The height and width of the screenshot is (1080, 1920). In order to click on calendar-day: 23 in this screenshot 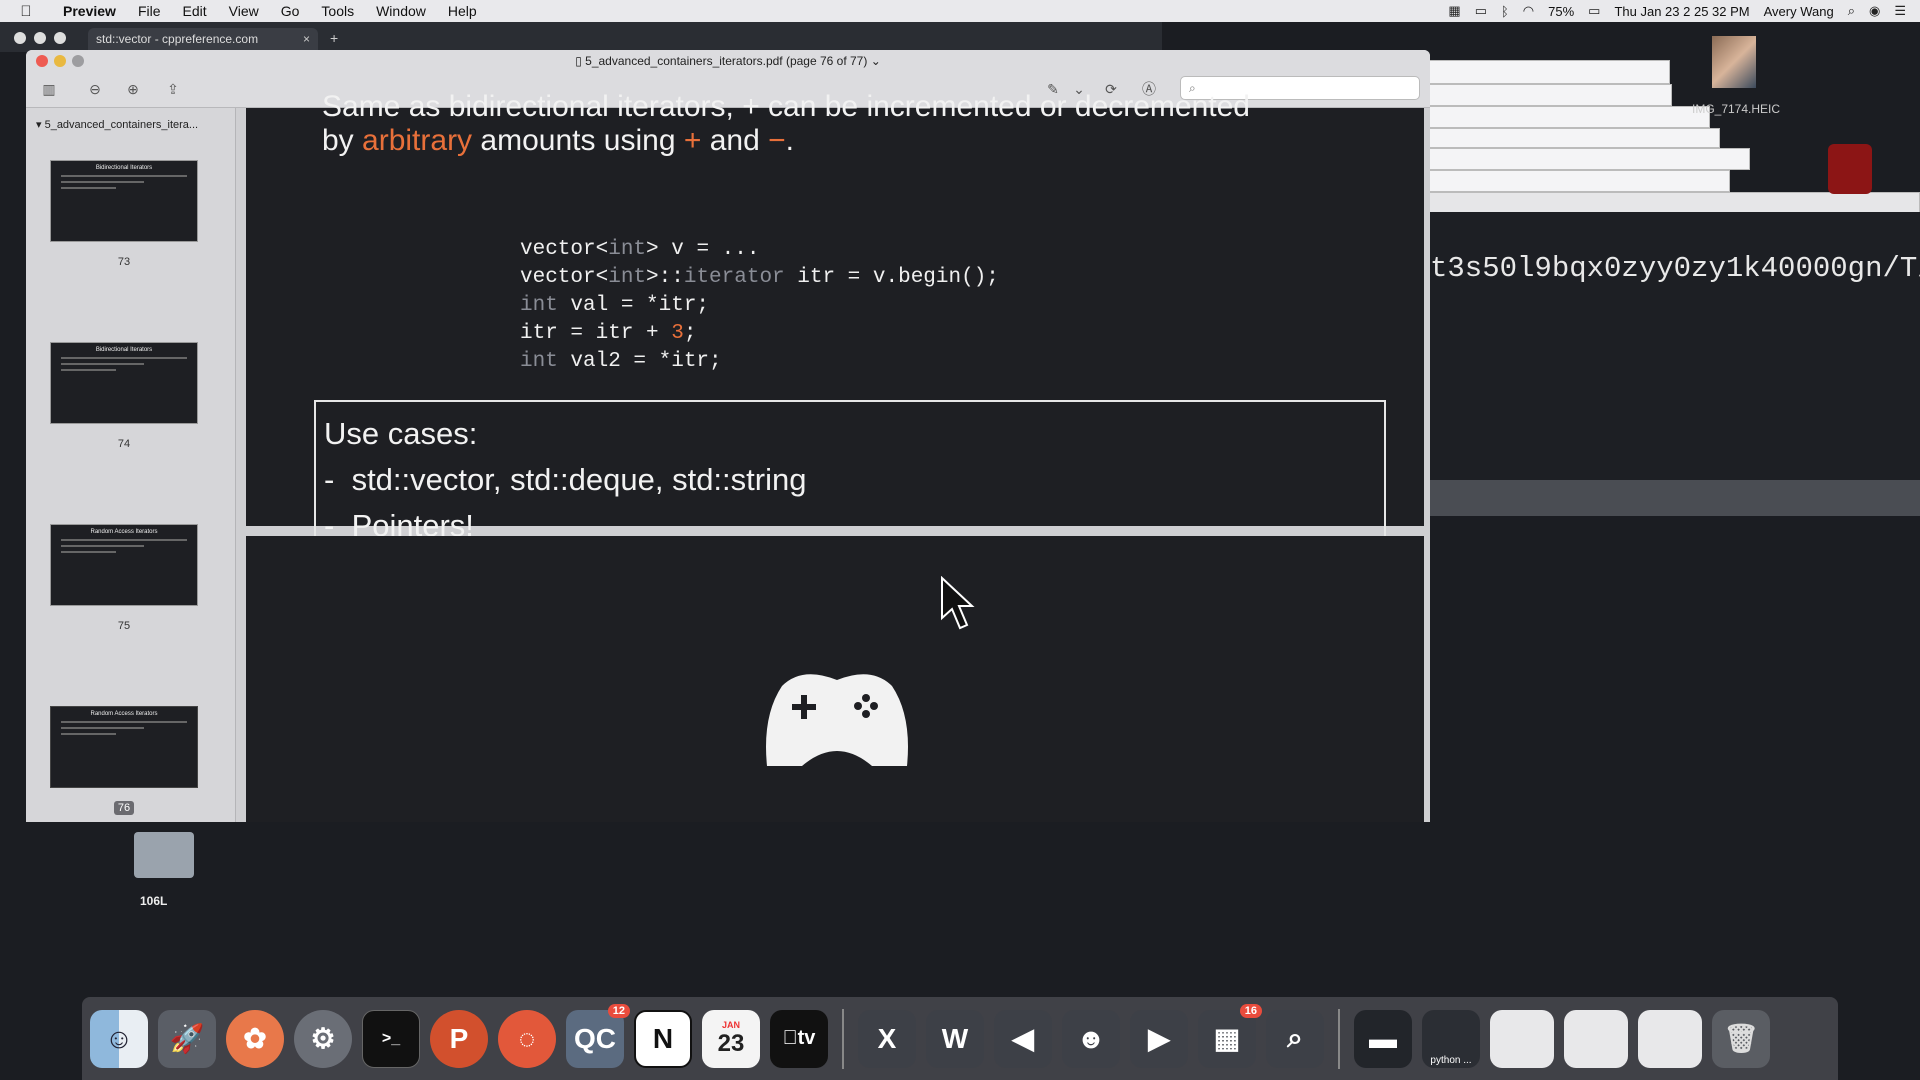, I will do `click(731, 1043)`.